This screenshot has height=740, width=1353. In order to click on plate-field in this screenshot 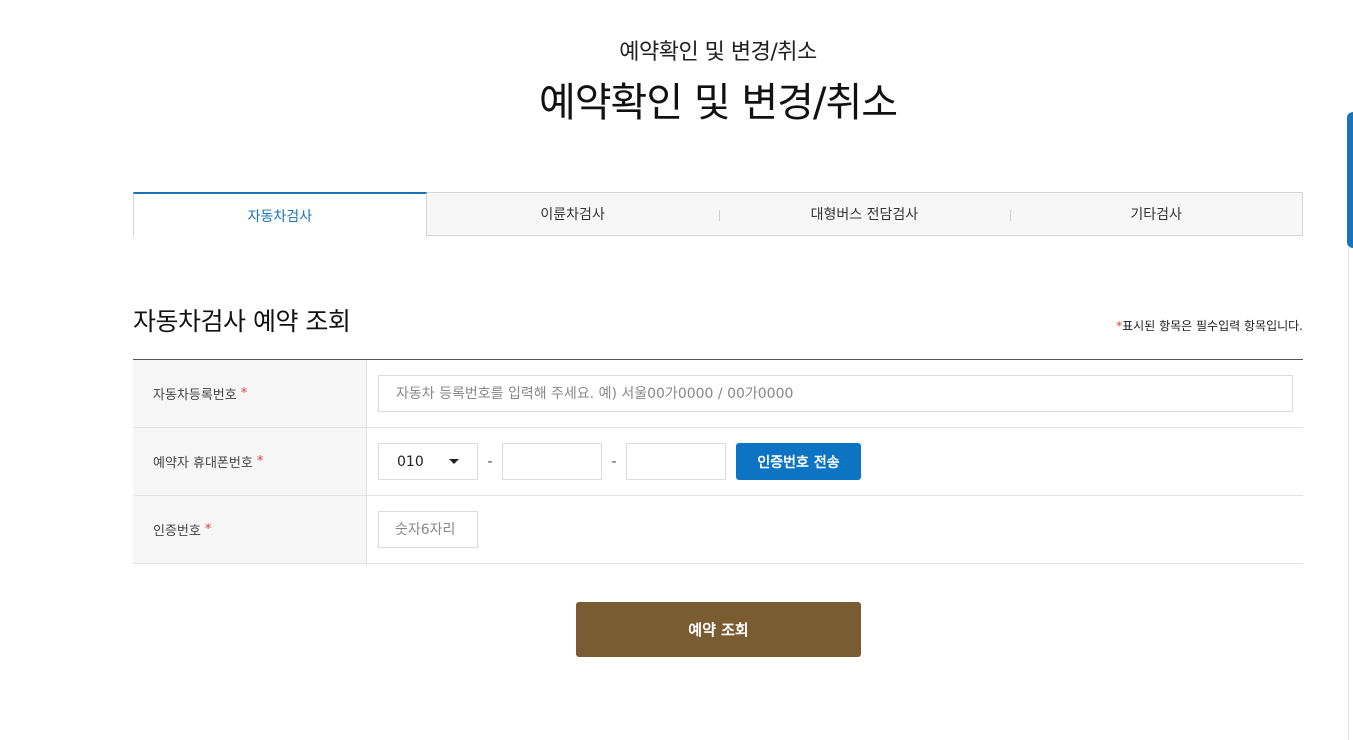, I will do `click(835, 393)`.